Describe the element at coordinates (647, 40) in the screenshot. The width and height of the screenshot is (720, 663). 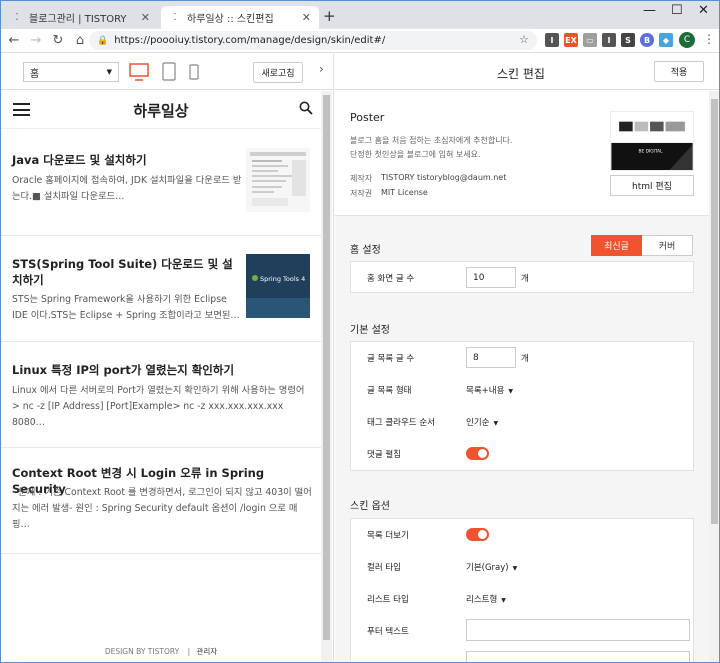
I see `extension-icon: B` at that location.